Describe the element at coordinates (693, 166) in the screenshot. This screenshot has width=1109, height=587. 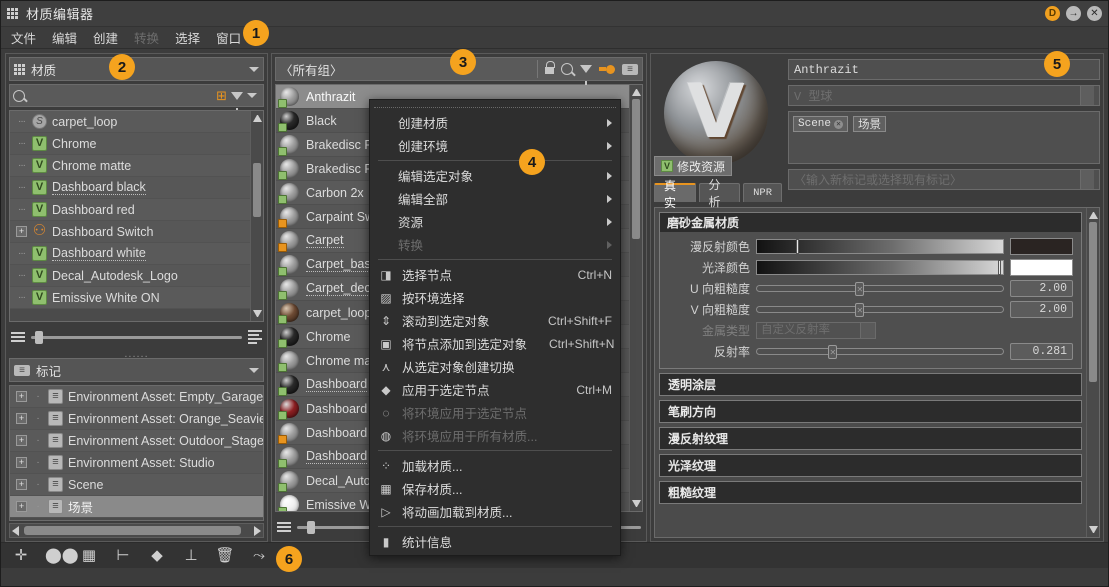
I see `modify-asset-button: V 修改资源` at that location.